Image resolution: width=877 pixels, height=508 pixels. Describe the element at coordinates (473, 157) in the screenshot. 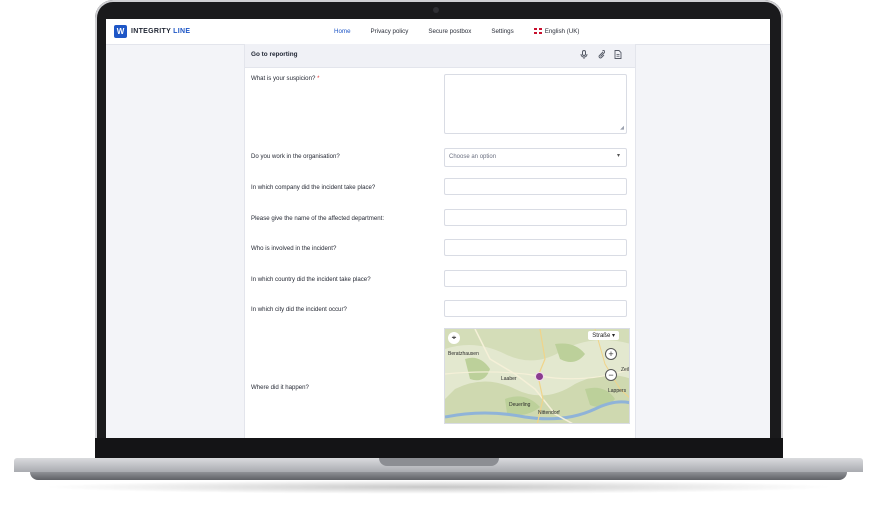

I see `work-select-value: Choose an option` at that location.